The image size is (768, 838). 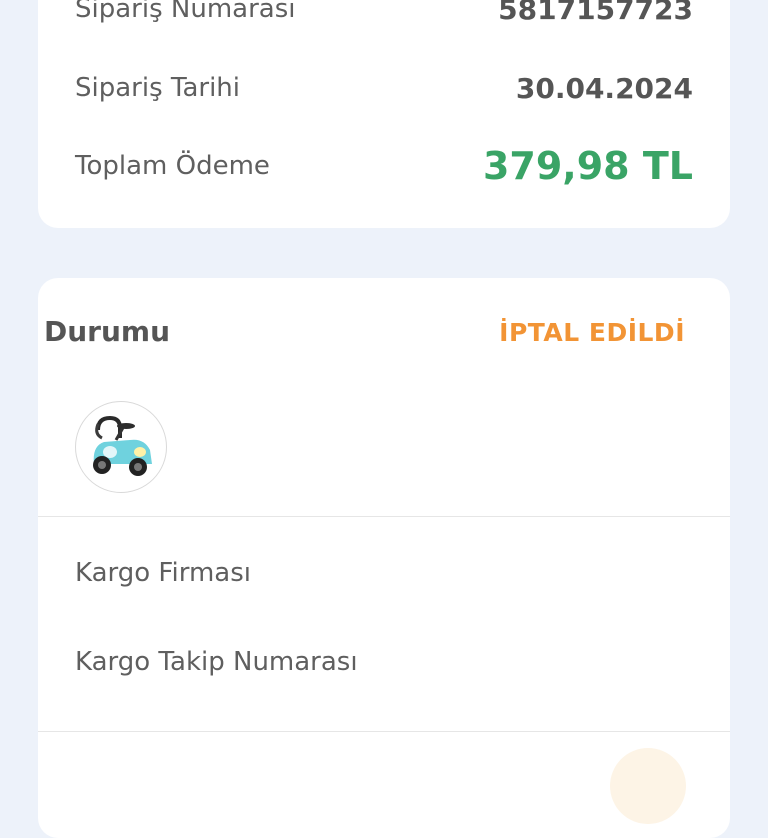 I want to click on product-thumbnail, so click(x=121, y=447).